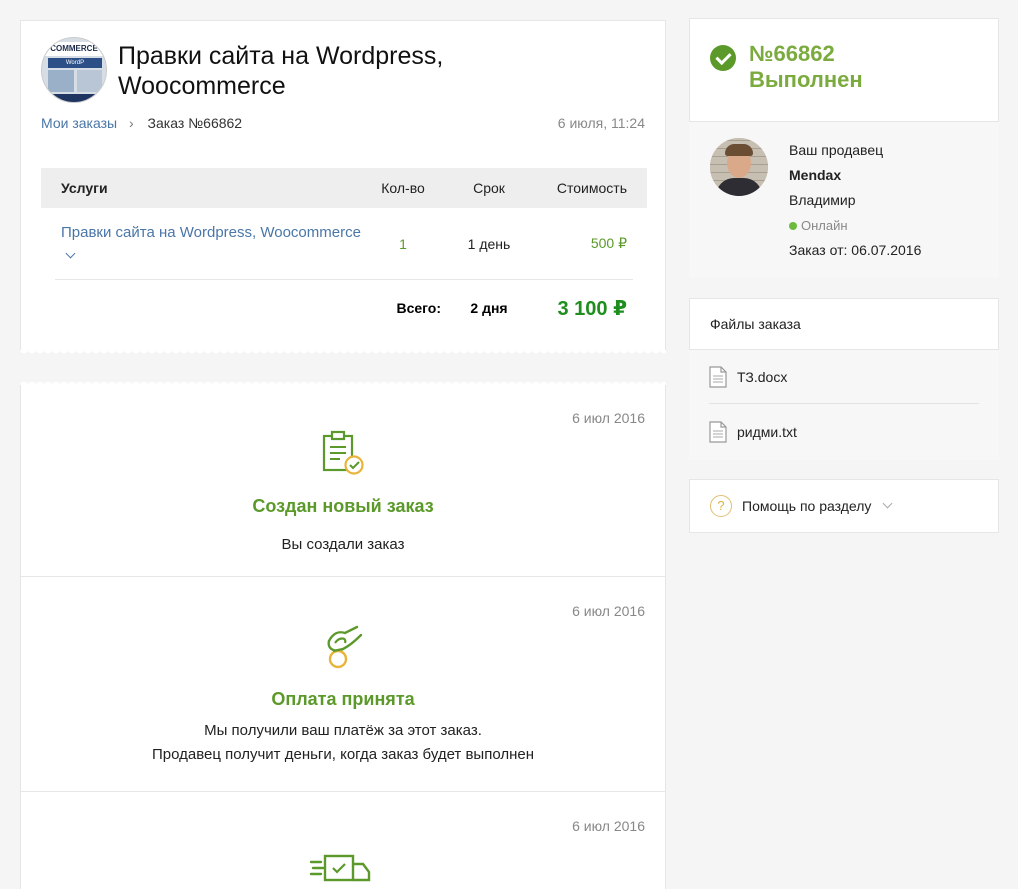 This screenshot has width=1018, height=889. I want to click on seller-name: Владимир, so click(822, 200).